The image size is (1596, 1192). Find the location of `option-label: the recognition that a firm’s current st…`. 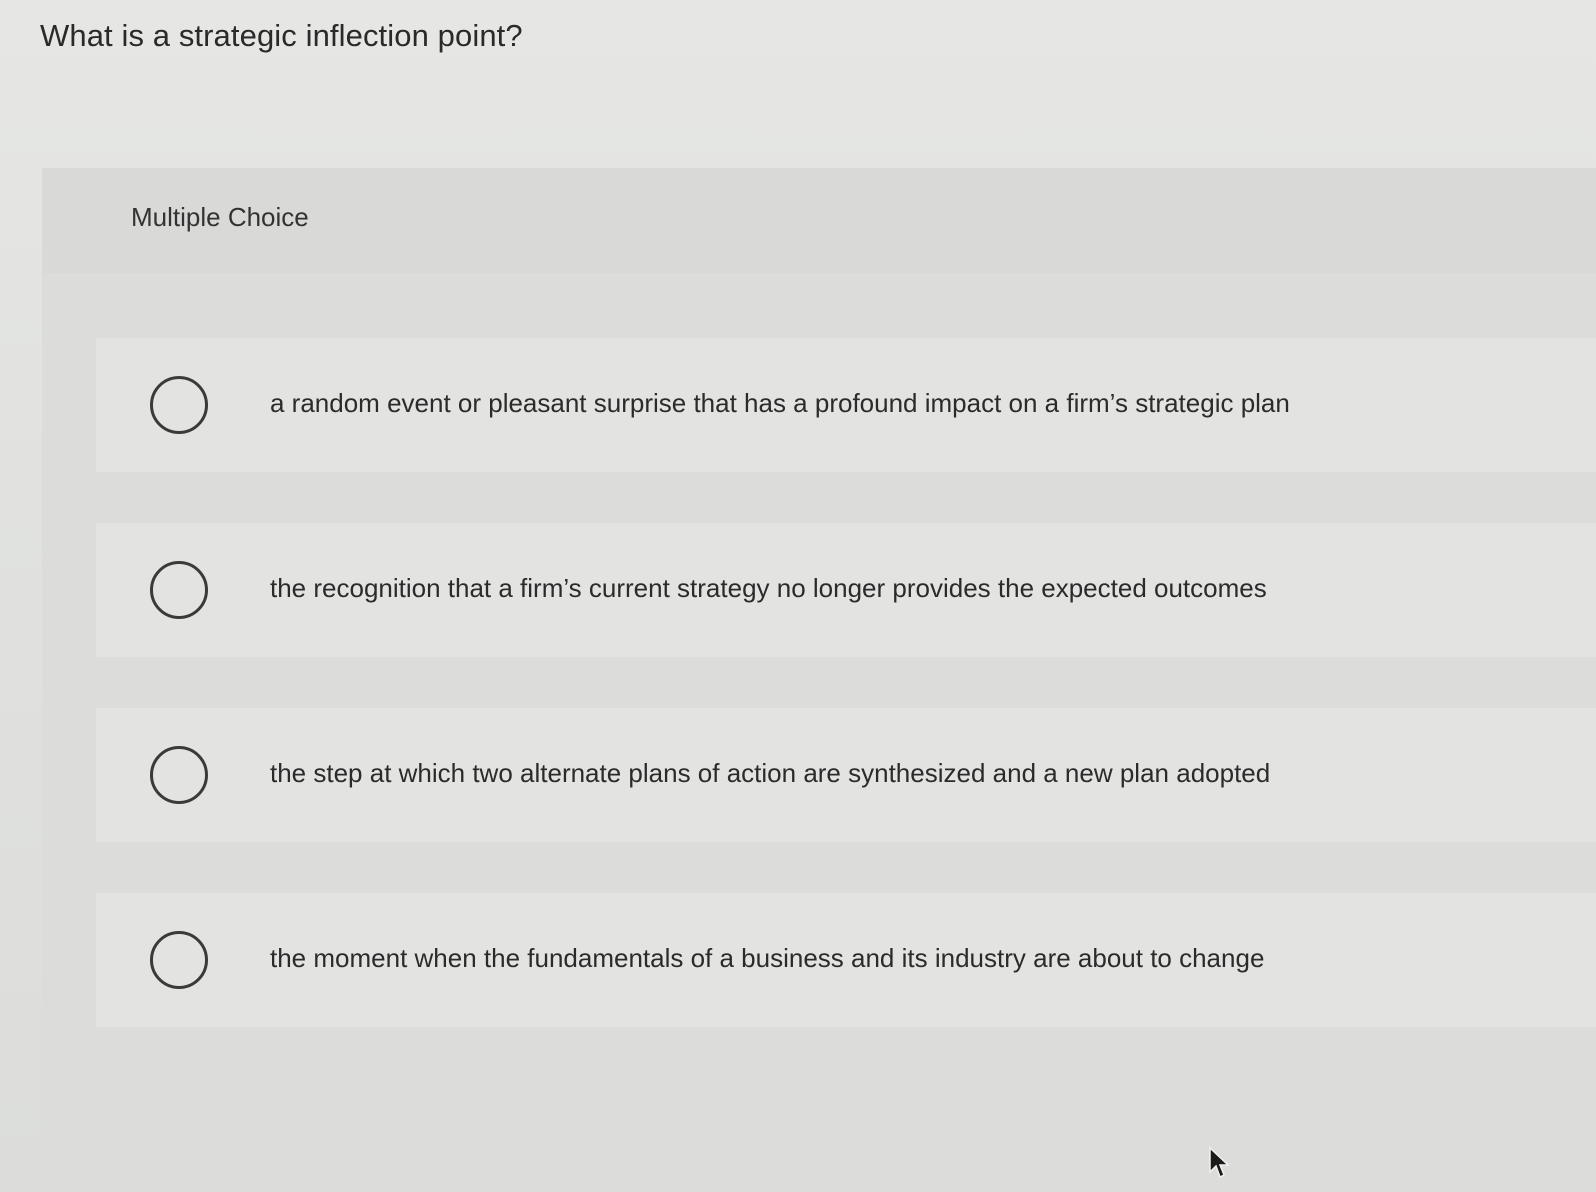

option-label: the recognition that a firm’s current st… is located at coordinates (768, 588).